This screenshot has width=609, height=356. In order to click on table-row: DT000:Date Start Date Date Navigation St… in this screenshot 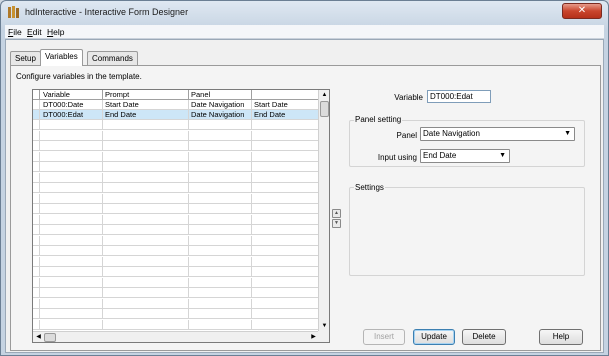, I will do `click(176, 105)`.